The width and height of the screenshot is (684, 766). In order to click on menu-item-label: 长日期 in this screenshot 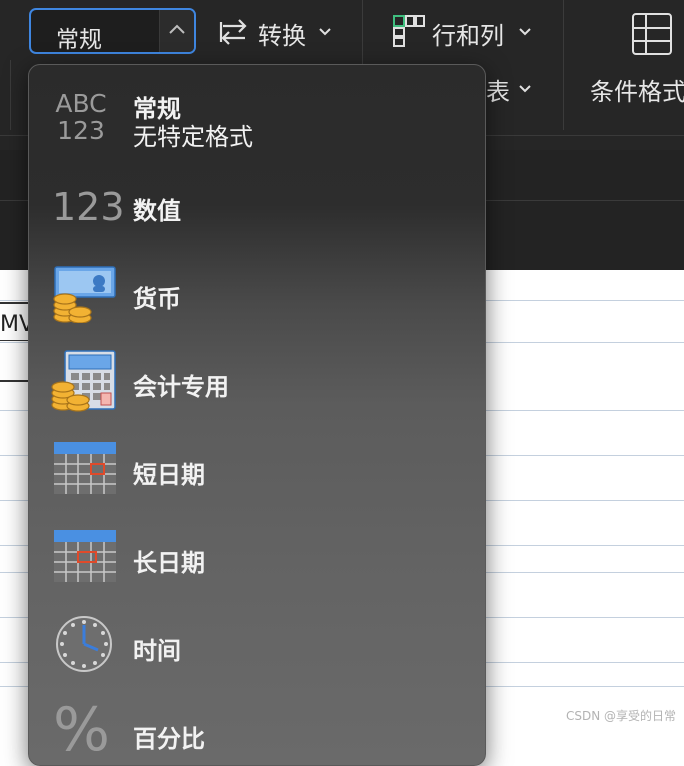, I will do `click(169, 563)`.